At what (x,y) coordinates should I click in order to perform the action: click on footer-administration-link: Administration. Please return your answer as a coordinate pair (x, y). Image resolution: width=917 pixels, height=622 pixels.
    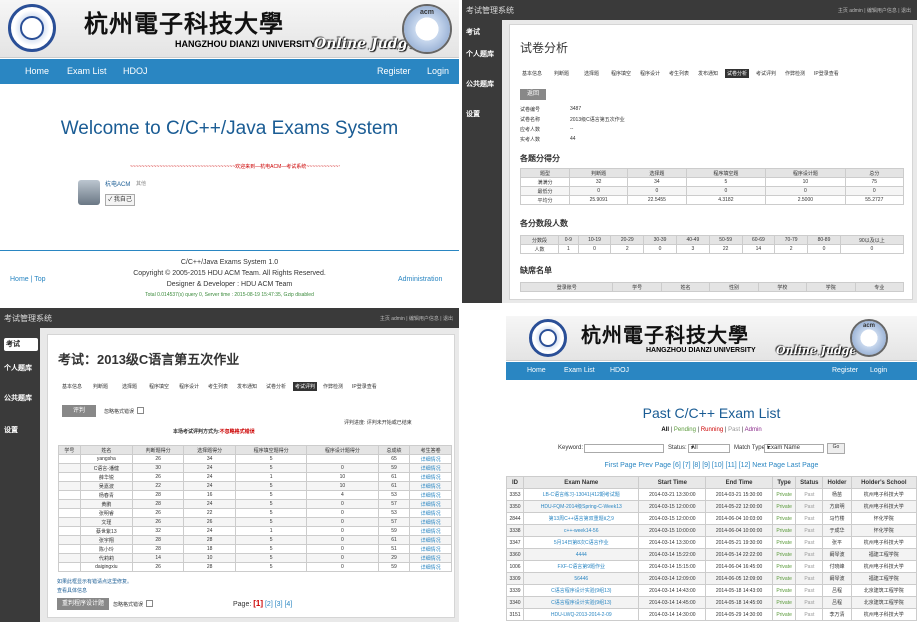
    Looking at the image, I should click on (420, 279).